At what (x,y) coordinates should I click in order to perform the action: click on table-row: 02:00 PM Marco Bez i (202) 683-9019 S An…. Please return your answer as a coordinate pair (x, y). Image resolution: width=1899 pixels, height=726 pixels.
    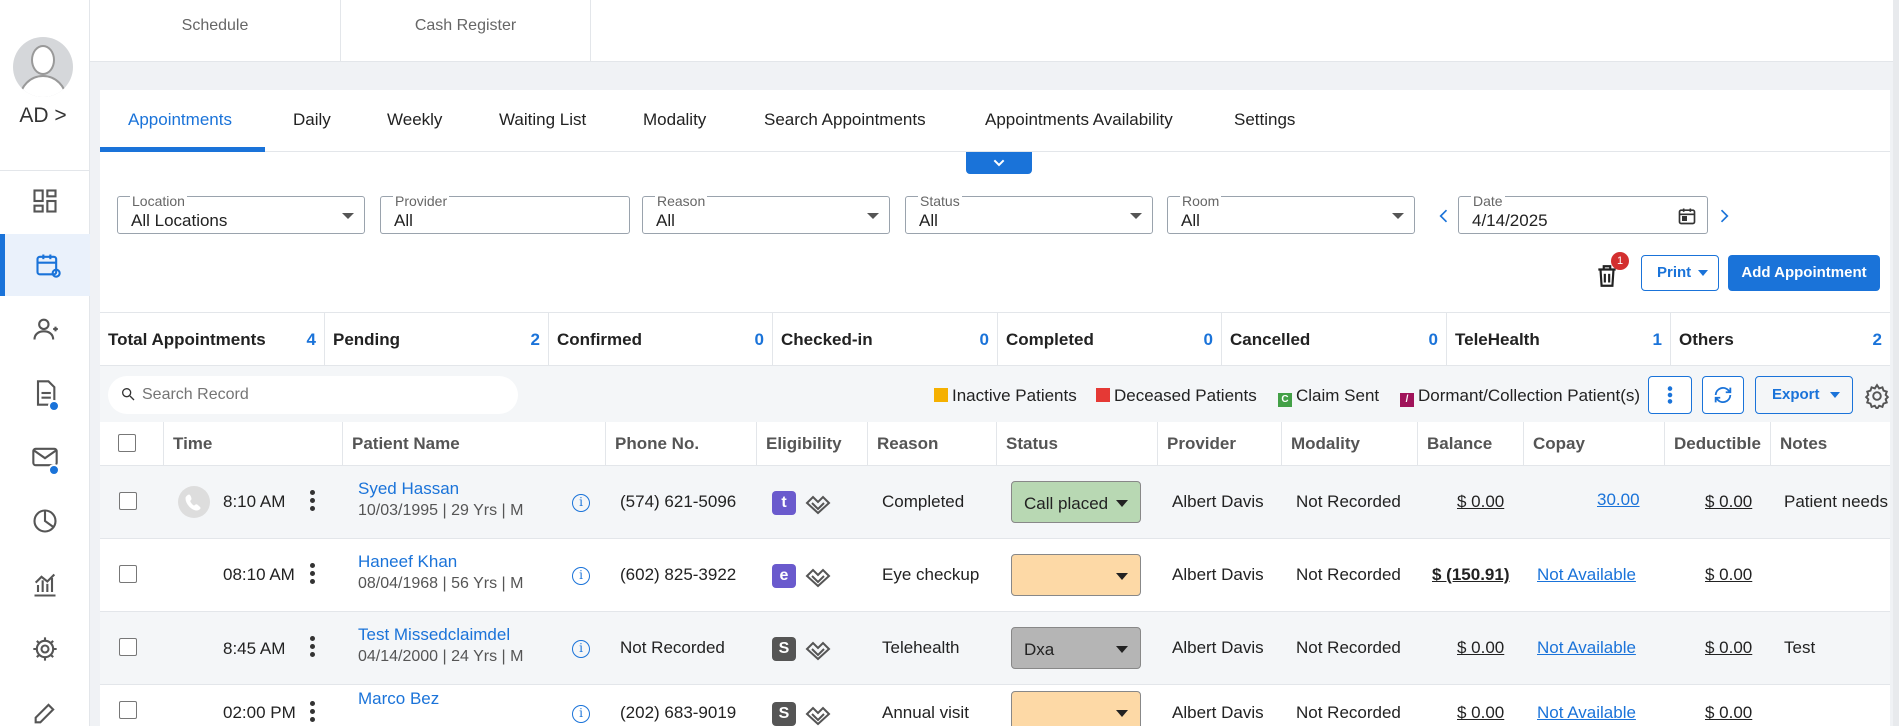
    Looking at the image, I should click on (995, 705).